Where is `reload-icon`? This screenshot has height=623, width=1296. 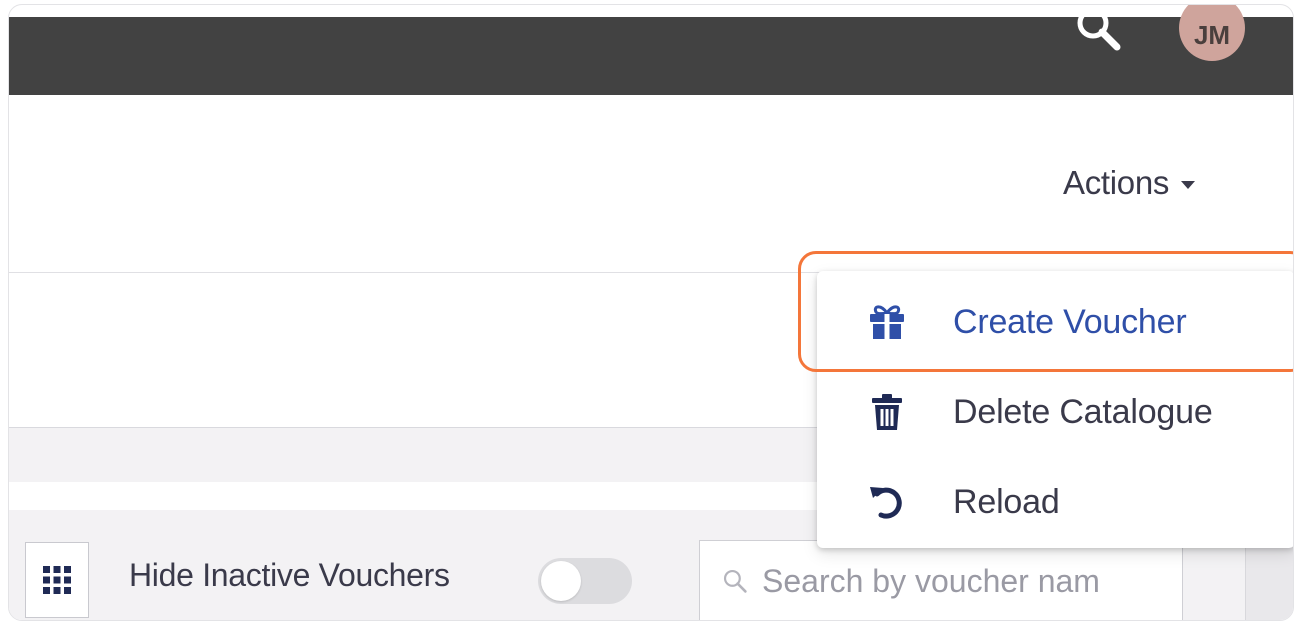
reload-icon is located at coordinates (887, 502).